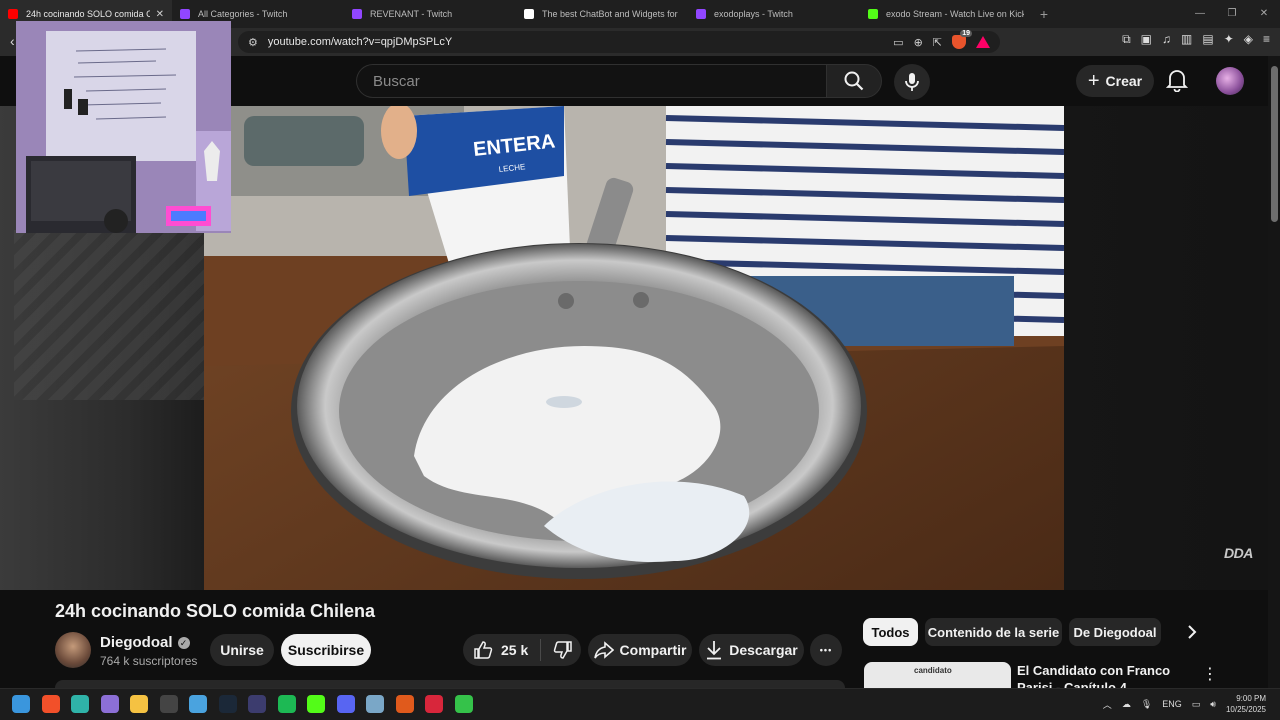 The width and height of the screenshot is (1280, 720). What do you see at coordinates (937, 42) in the screenshot?
I see `share-page-icon: ⇱` at bounding box center [937, 42].